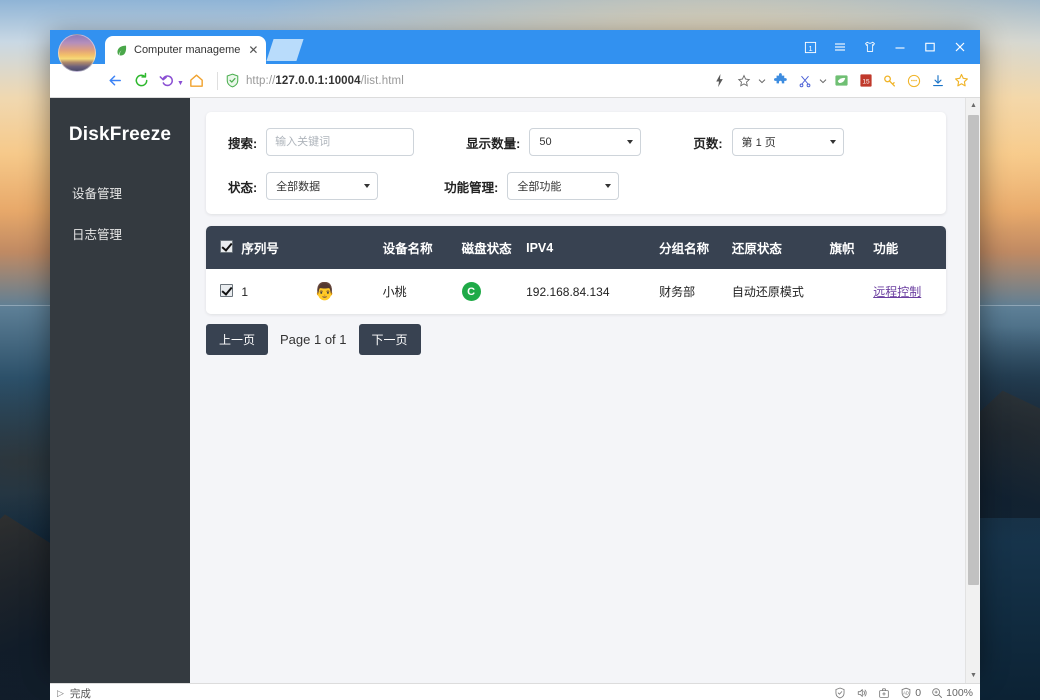 The width and height of the screenshot is (1040, 700). I want to click on header-seq: 序列号, so click(278, 247).